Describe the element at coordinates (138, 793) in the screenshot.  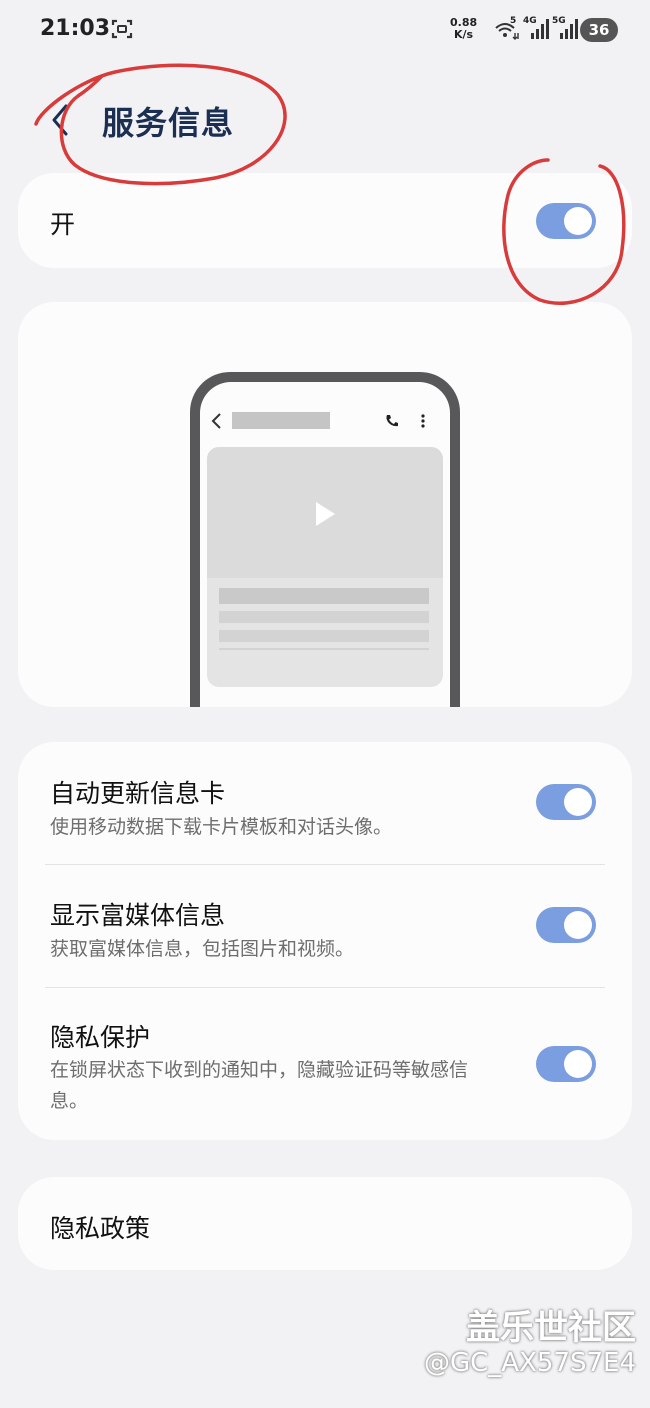
I see `setting-title: 自动更新信息卡` at that location.